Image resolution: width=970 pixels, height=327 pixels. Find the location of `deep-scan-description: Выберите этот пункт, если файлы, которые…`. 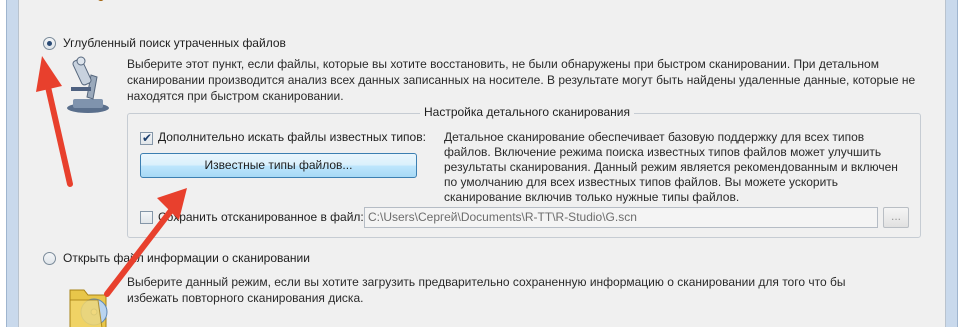

deep-scan-description: Выберите этот пункт, если файлы, которые… is located at coordinates (521, 80).